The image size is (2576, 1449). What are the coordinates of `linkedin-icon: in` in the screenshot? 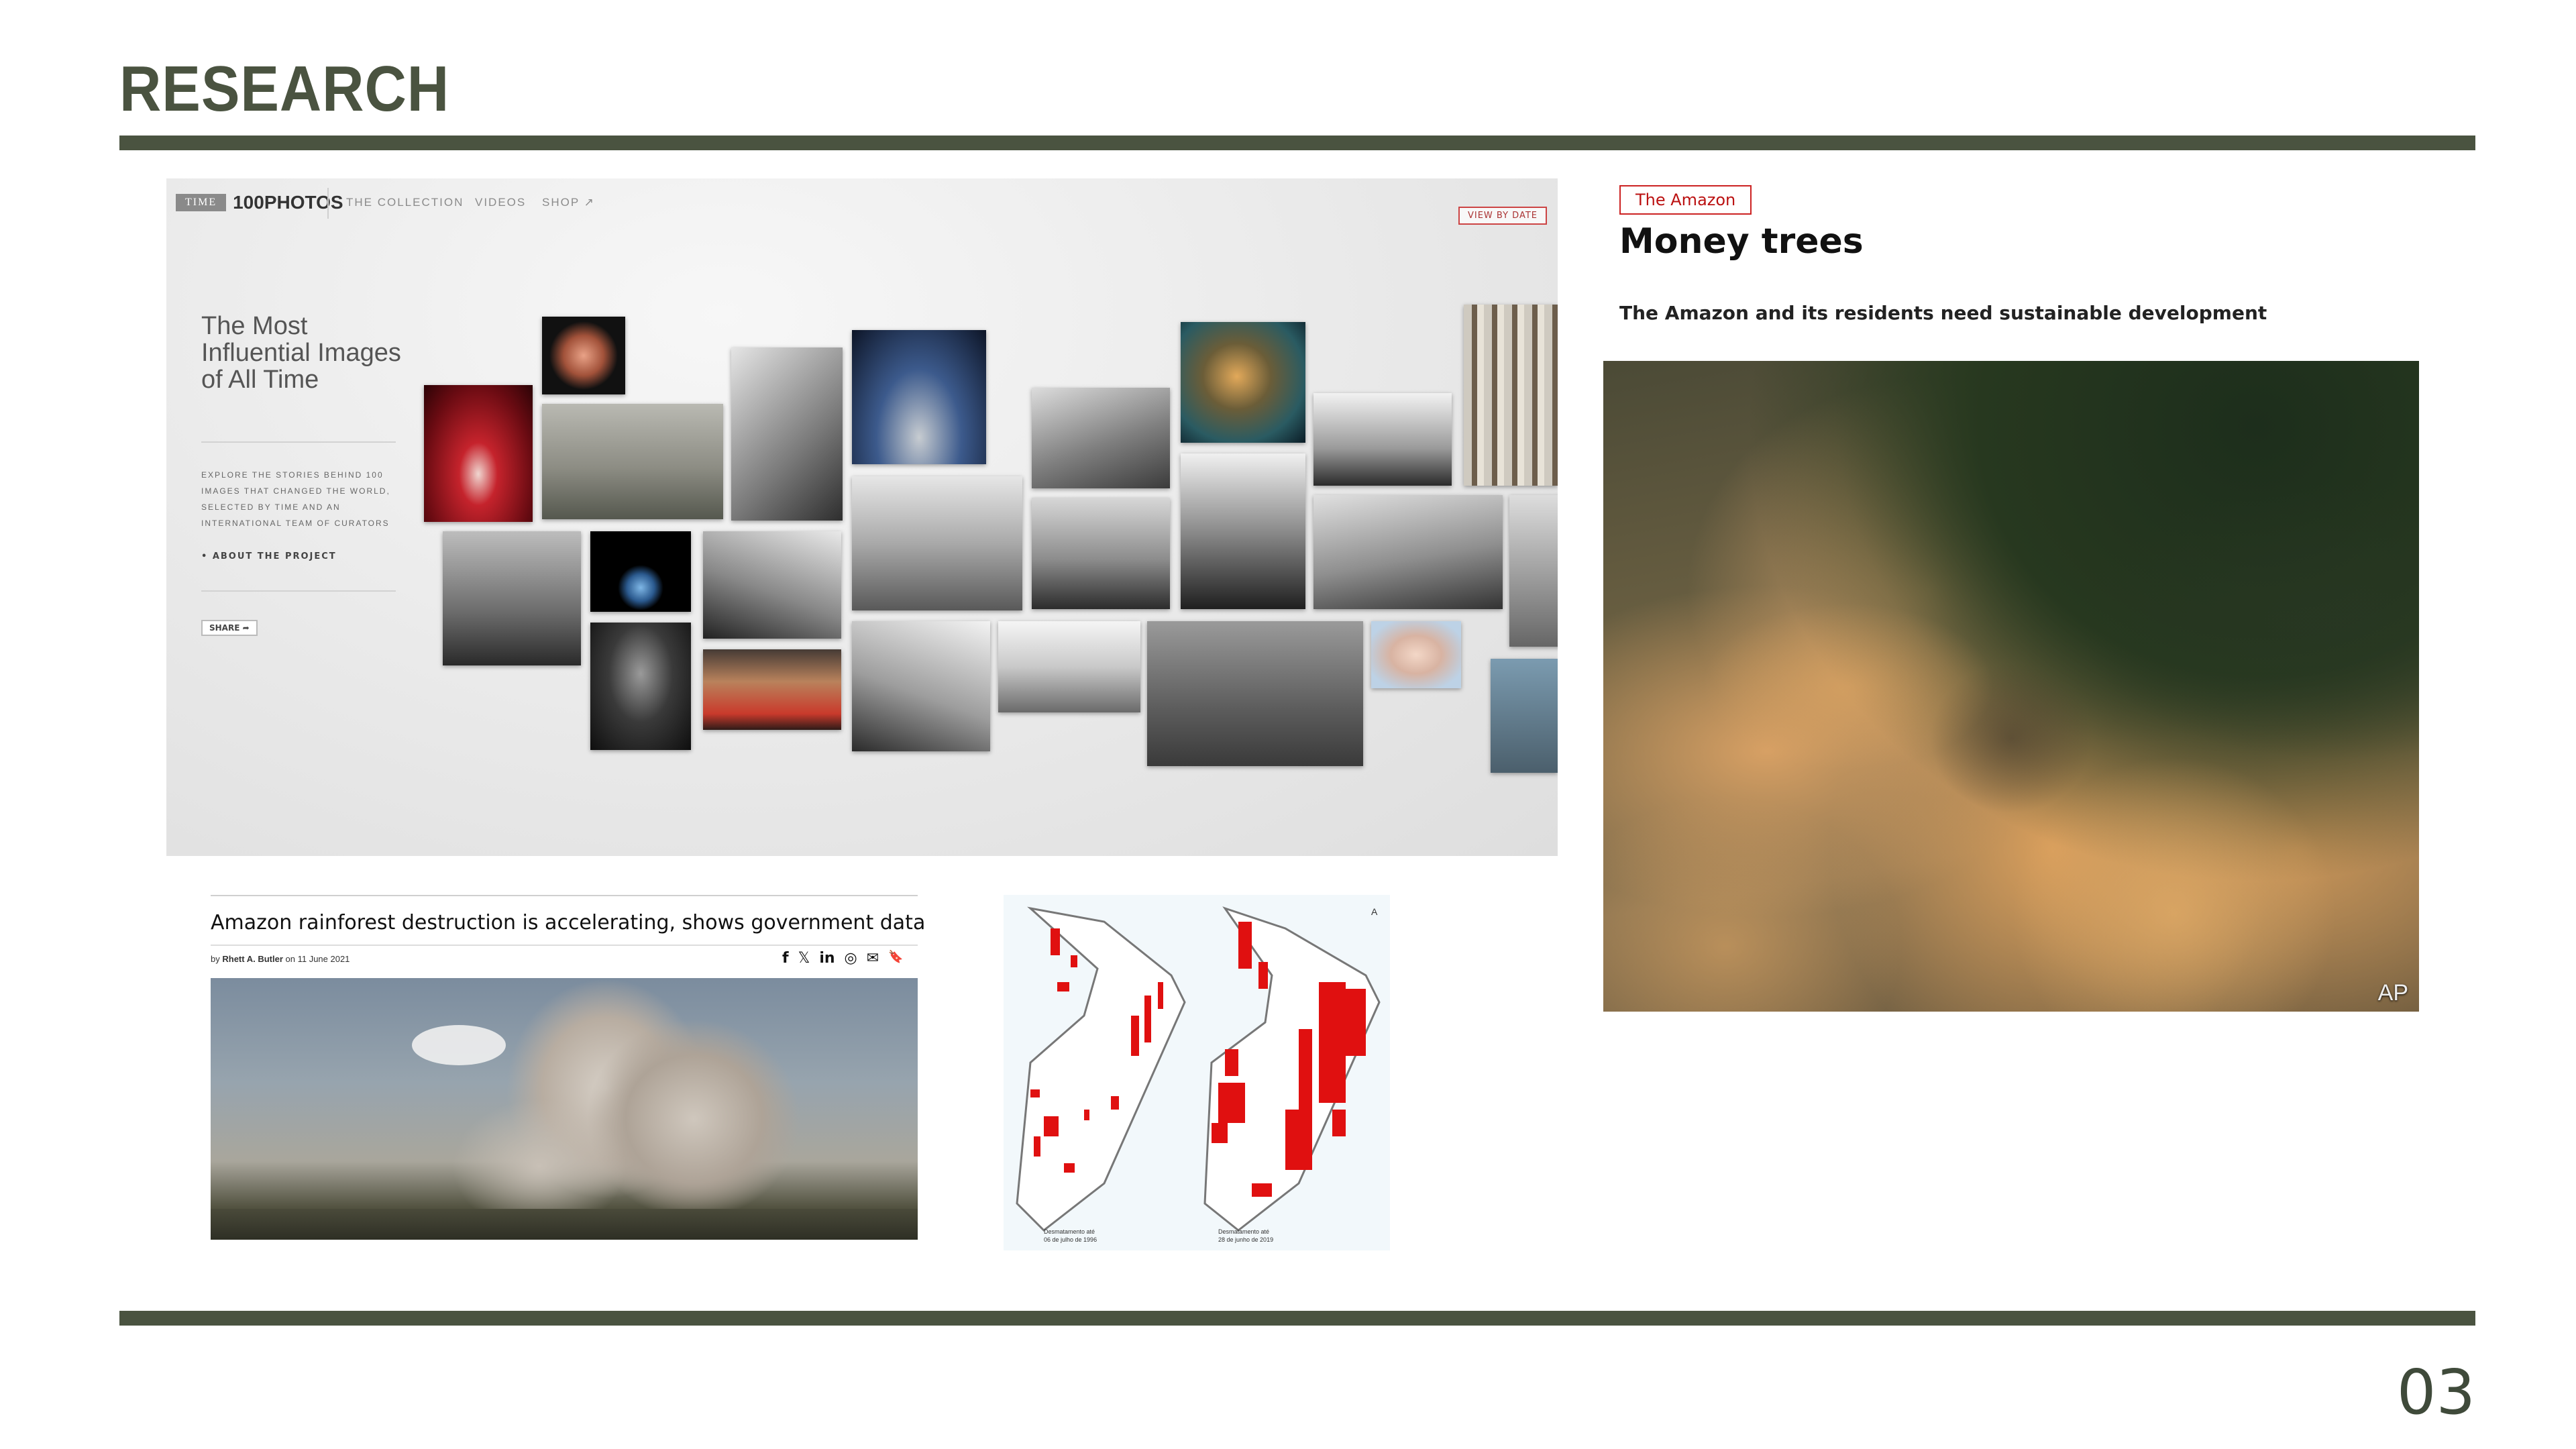 It's located at (827, 958).